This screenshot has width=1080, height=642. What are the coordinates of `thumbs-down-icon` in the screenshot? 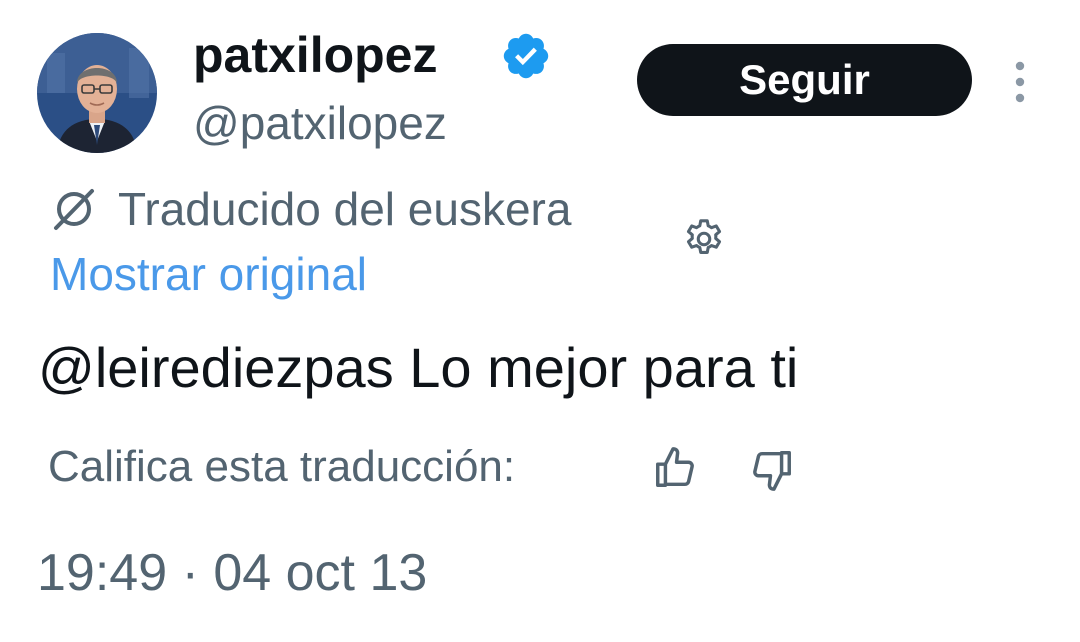 It's located at (772, 470).